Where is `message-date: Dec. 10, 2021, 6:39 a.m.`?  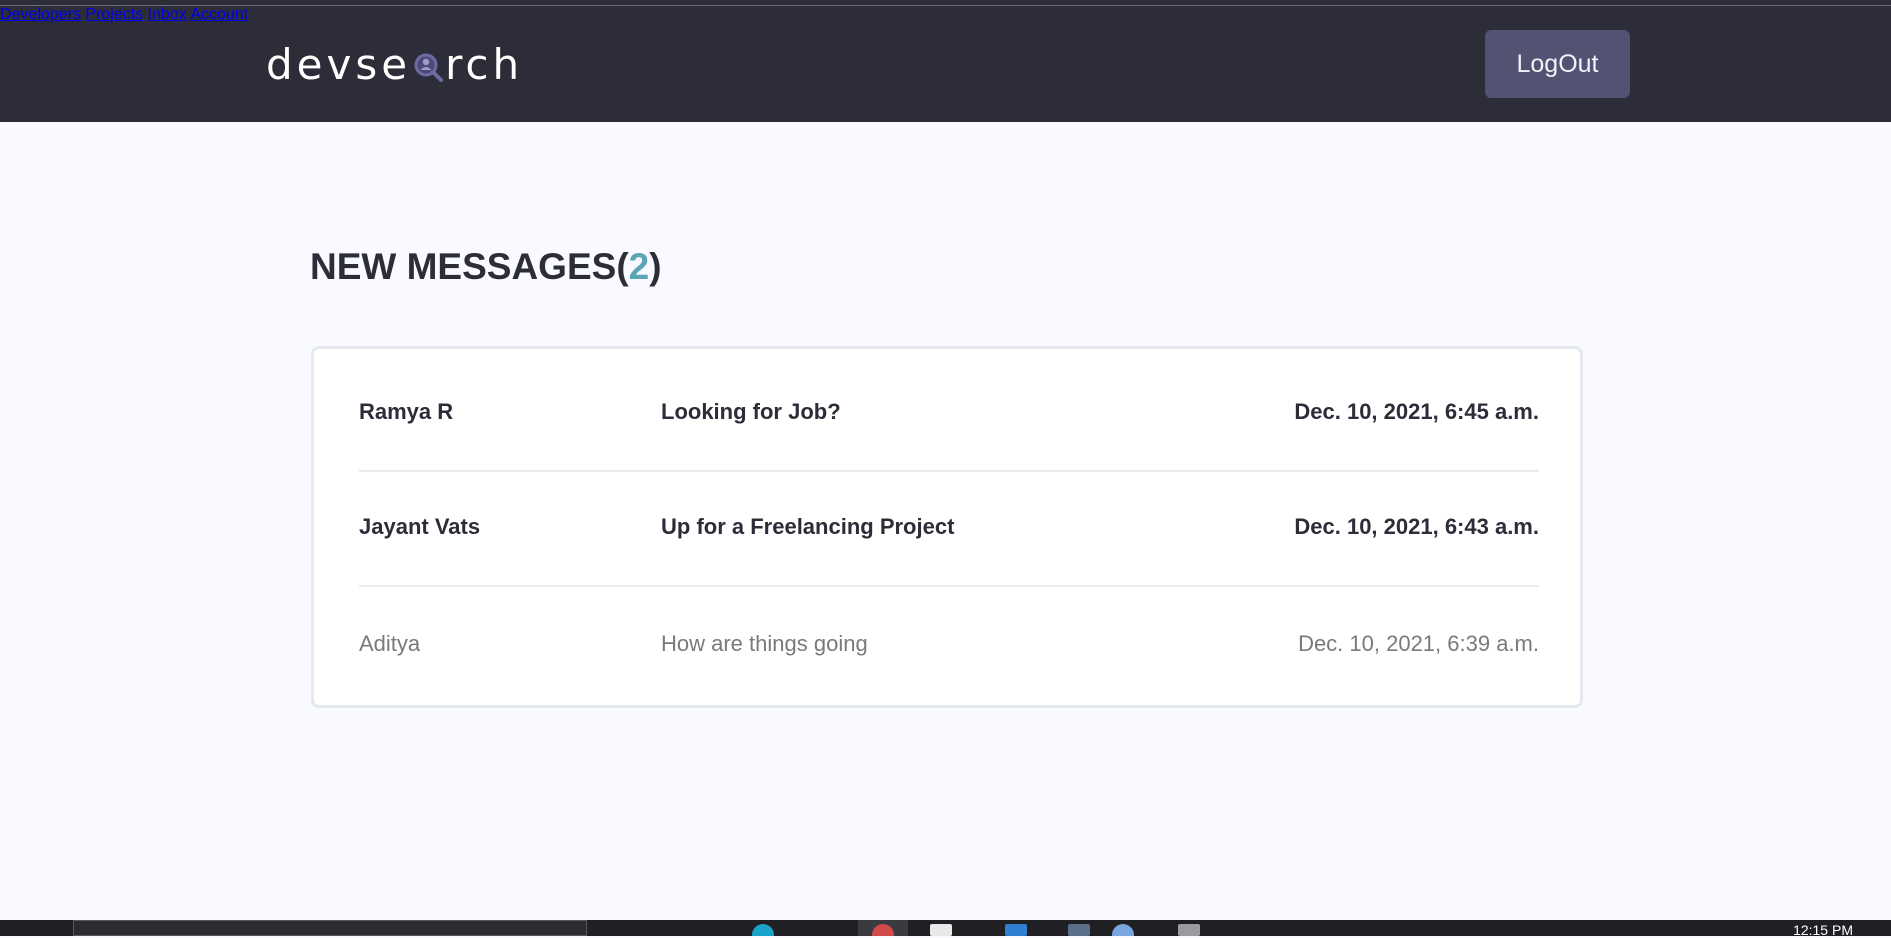
message-date: Dec. 10, 2021, 6:39 a.m. is located at coordinates (1418, 643).